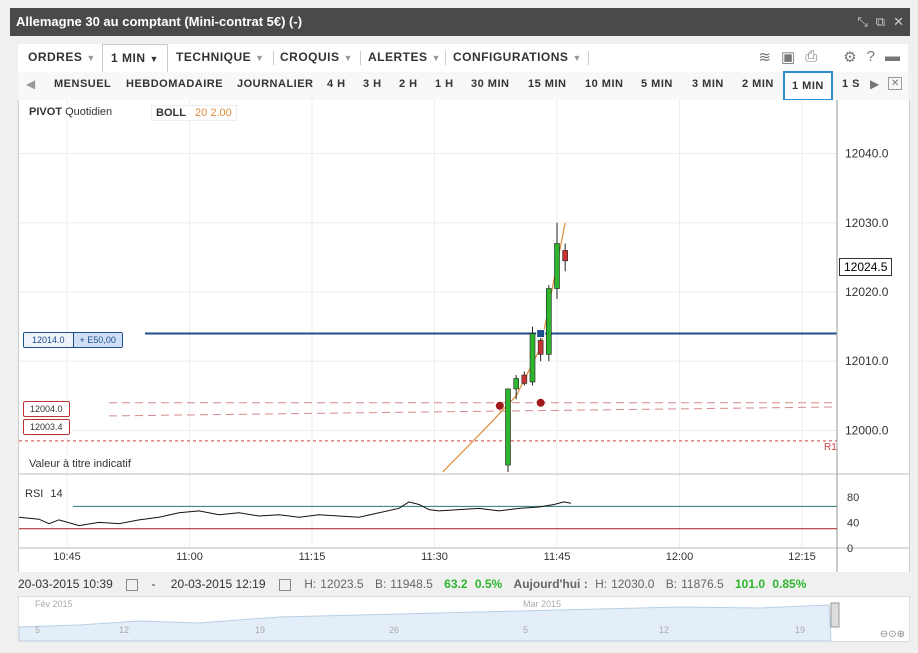 This screenshot has width=918, height=653. I want to click on order-price-tag: 12014.0 + E50,00, so click(73, 340).